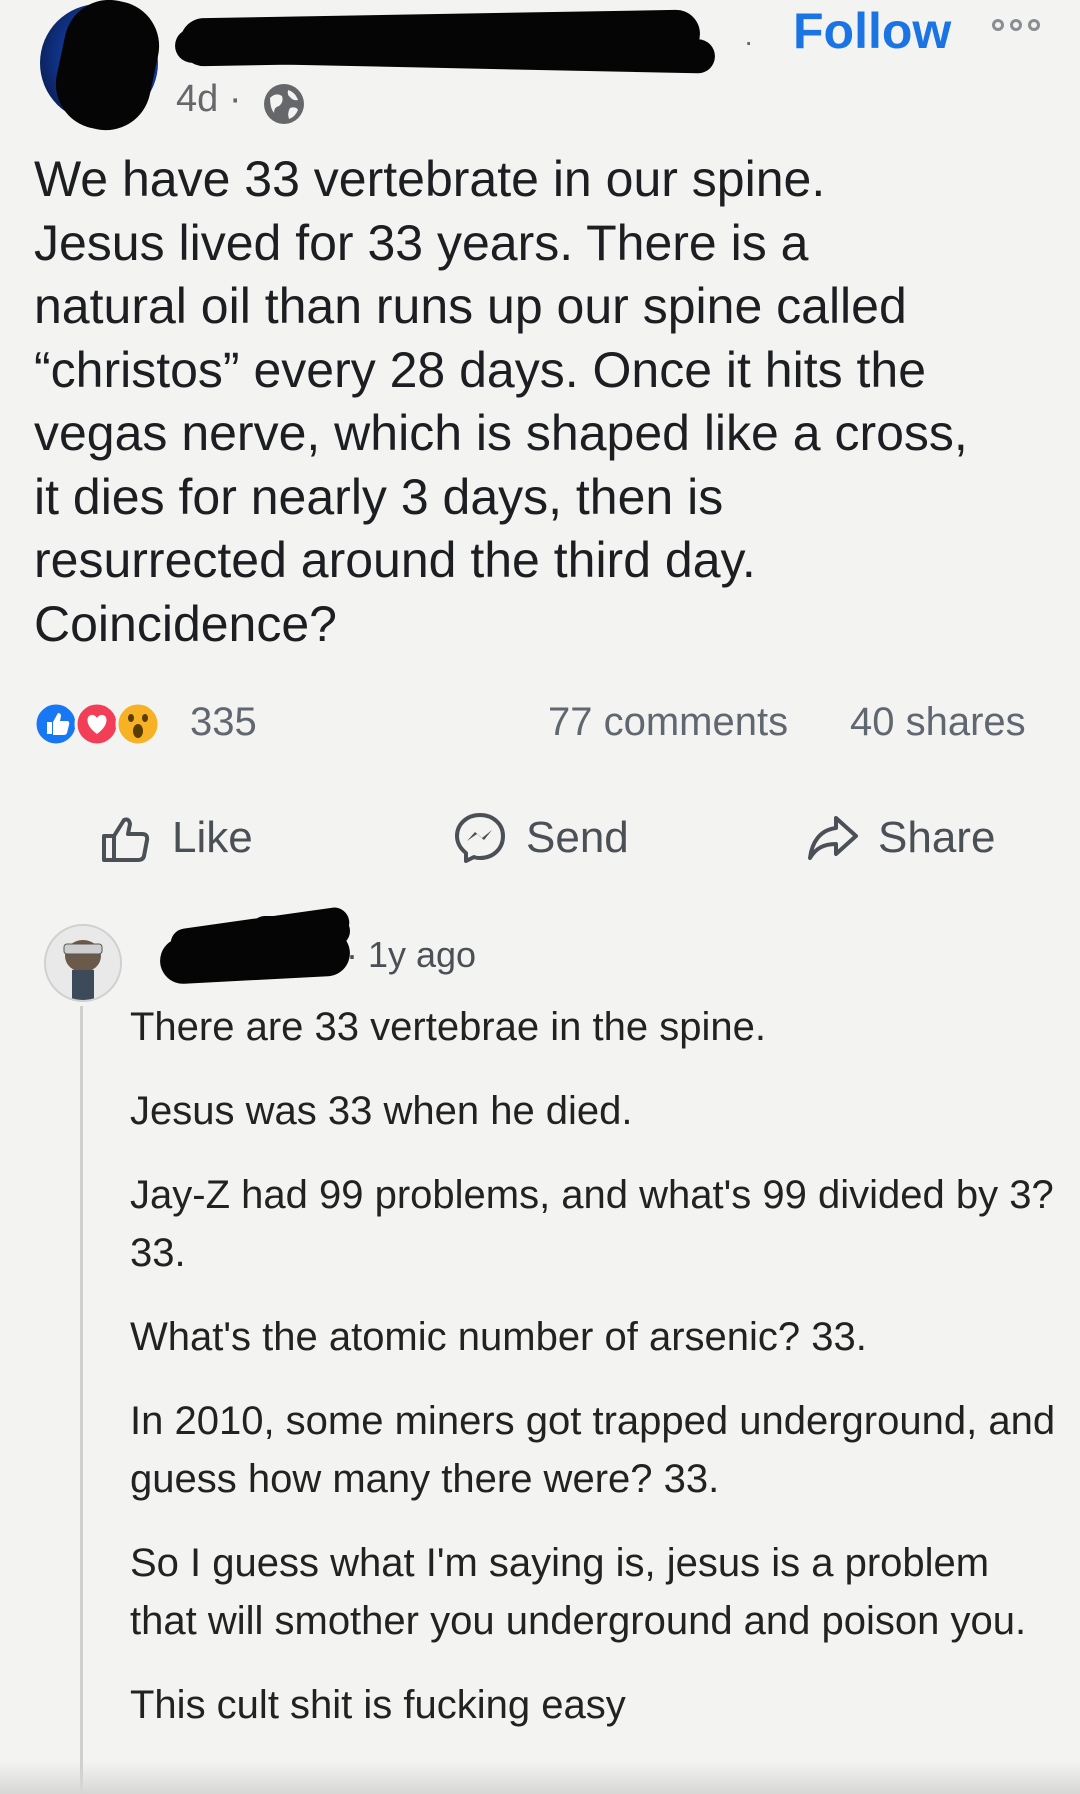 This screenshot has height=1794, width=1080. Describe the element at coordinates (448, 1027) in the screenshot. I see `comment-paragraph: There are 33 vertebrae in the spine.` at that location.